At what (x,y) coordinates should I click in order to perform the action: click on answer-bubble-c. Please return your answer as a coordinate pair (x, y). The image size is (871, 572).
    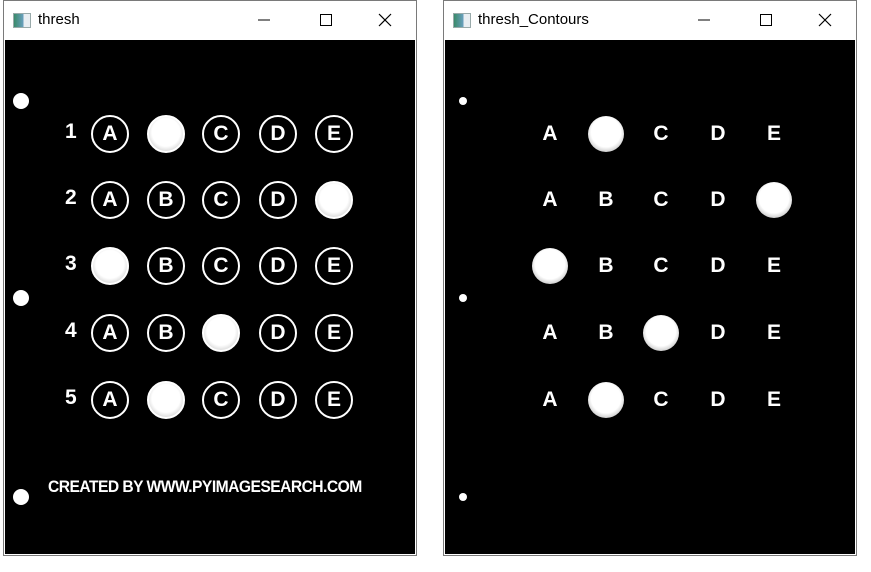
    Looking at the image, I should click on (221, 333).